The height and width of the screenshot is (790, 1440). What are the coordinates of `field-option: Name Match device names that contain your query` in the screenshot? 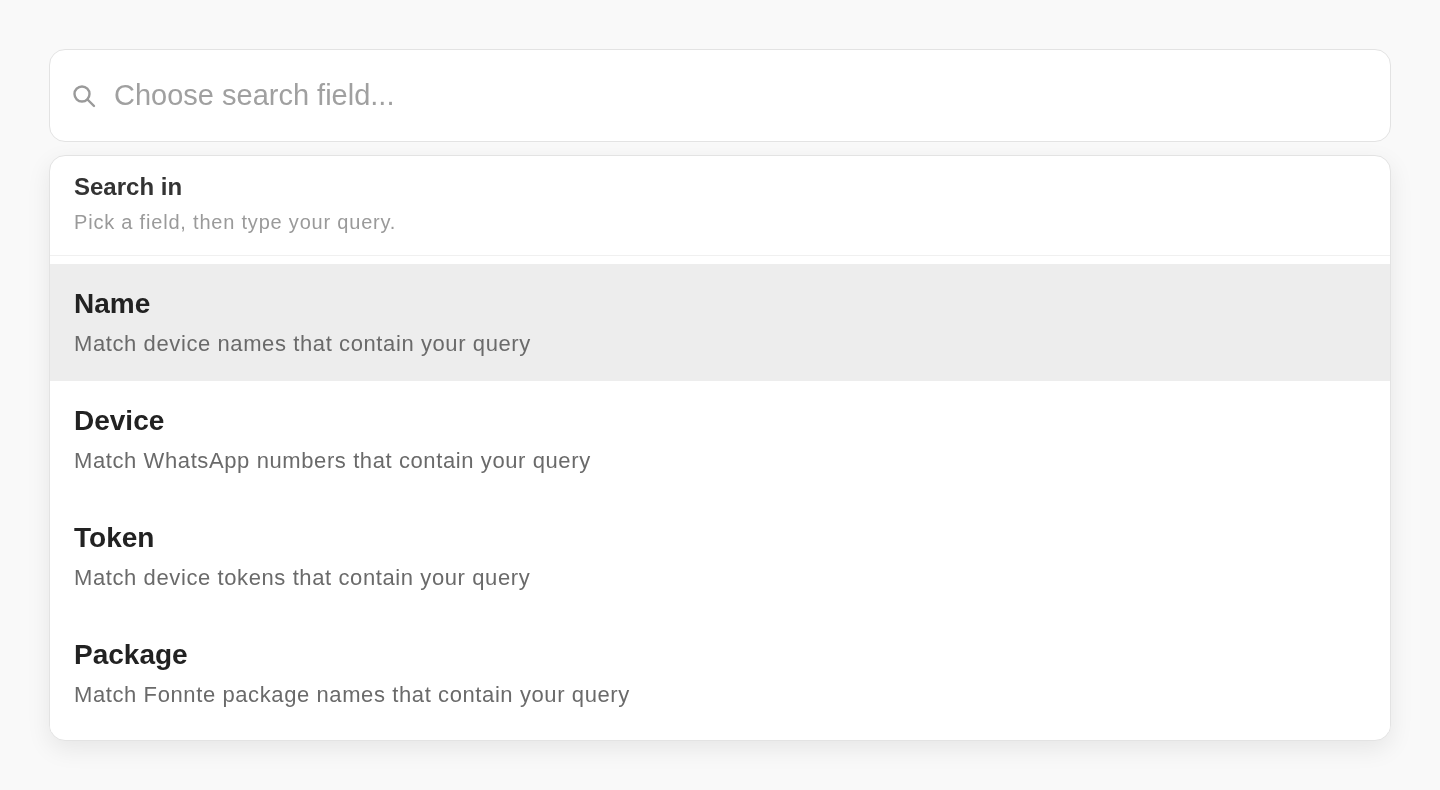 It's located at (720, 322).